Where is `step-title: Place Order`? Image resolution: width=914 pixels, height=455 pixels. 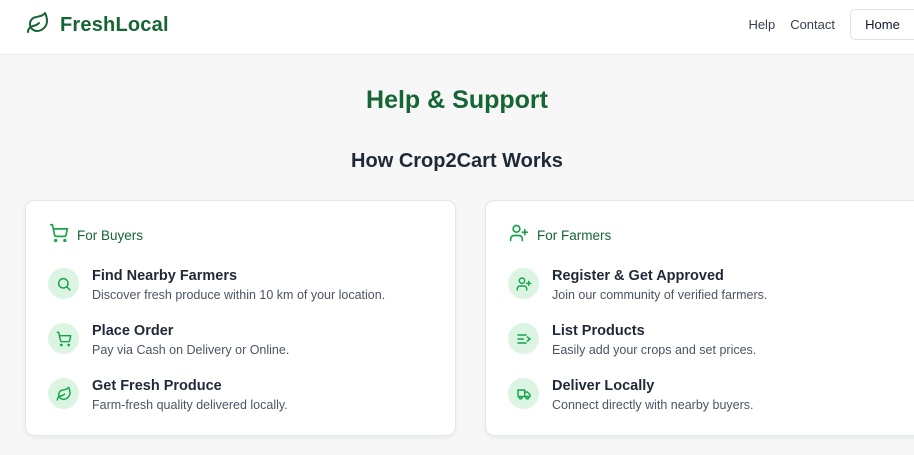
step-title: Place Order is located at coordinates (133, 331).